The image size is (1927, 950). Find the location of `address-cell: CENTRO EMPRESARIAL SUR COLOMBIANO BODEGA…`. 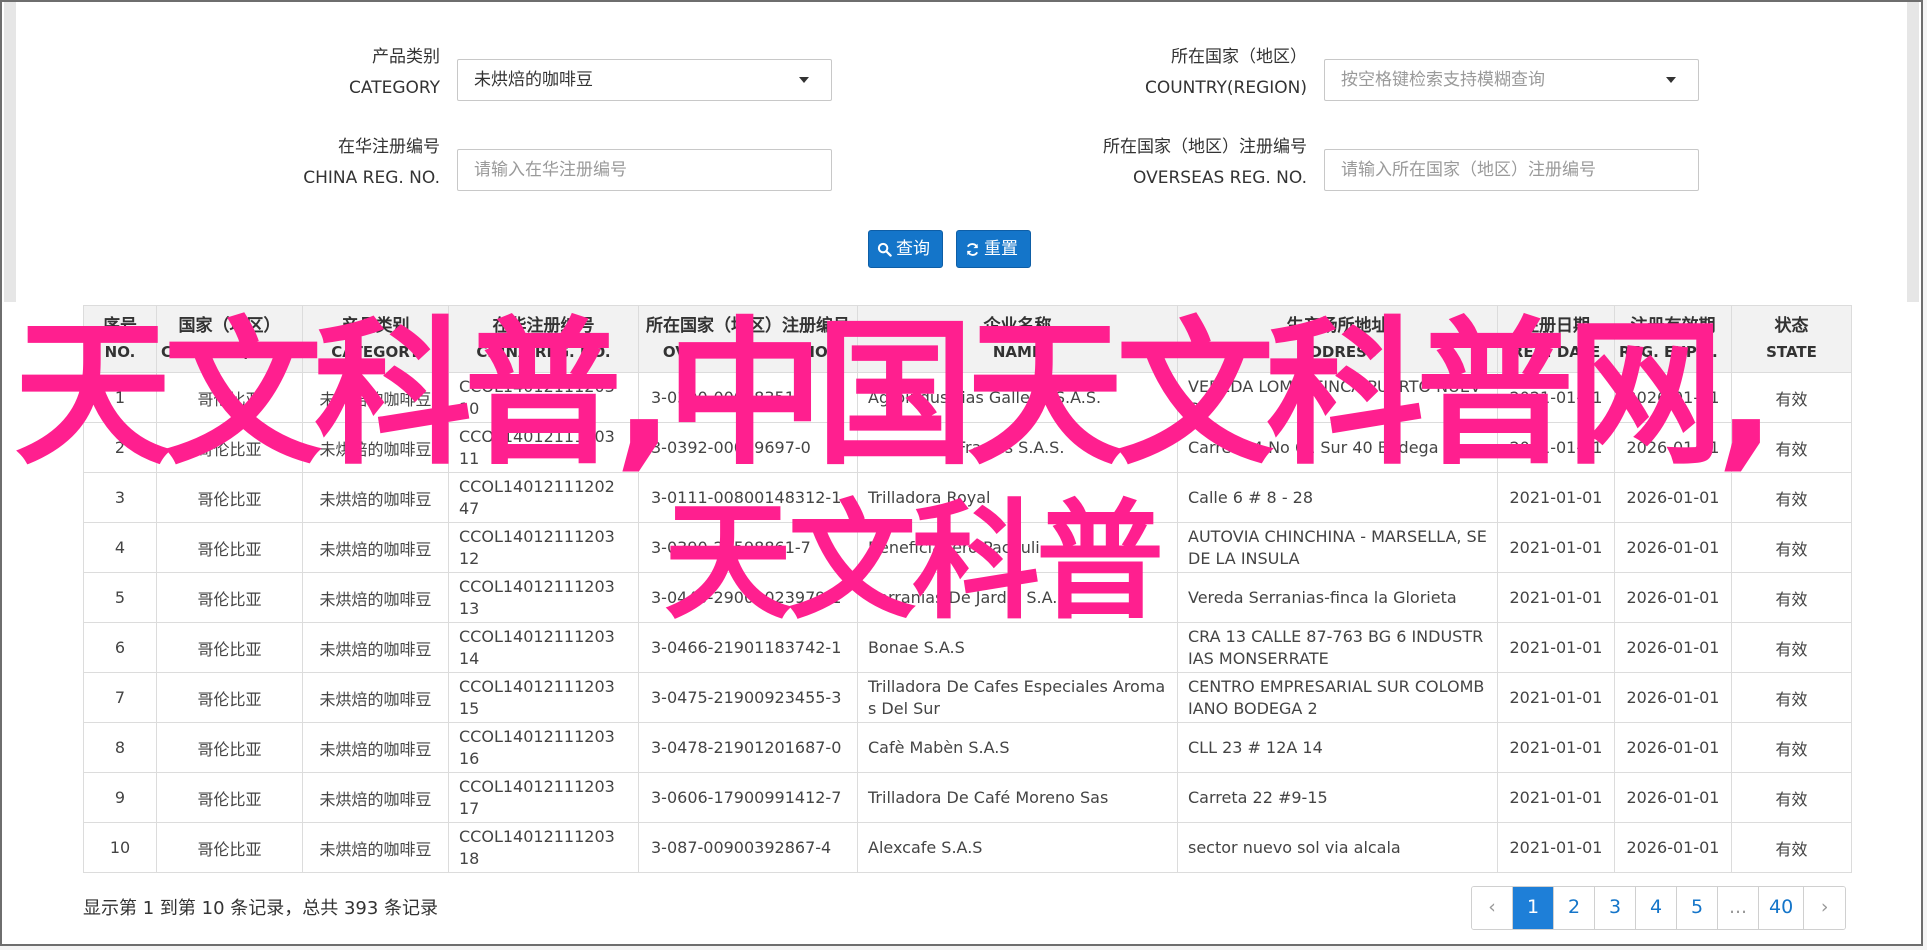

address-cell: CENTRO EMPRESARIAL SUR COLOMBIANO BODEGA… is located at coordinates (1337, 697).